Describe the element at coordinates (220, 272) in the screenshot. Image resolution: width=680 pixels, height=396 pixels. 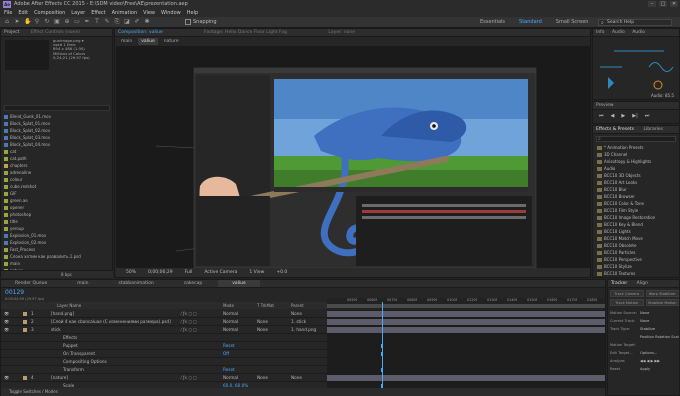
I see `camera-dropdown: Active Camera` at that location.